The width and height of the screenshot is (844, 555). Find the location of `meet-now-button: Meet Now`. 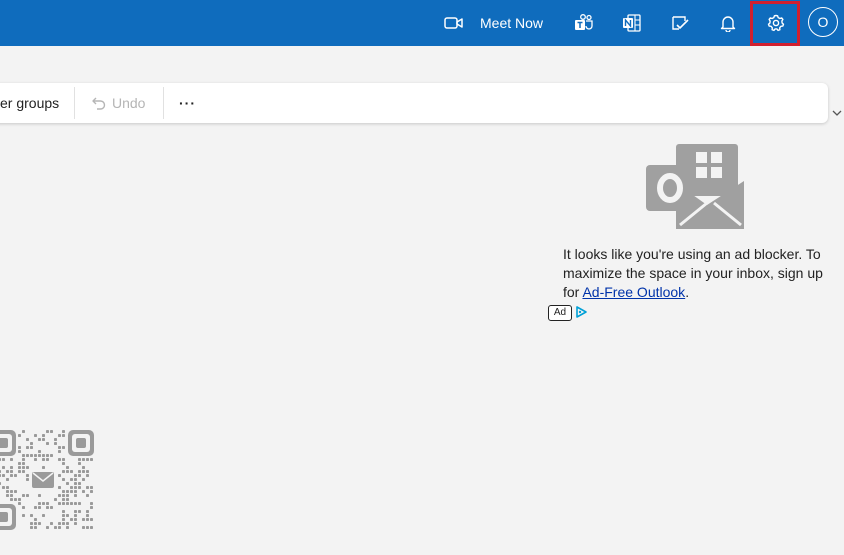

meet-now-button: Meet Now is located at coordinates (493, 23).